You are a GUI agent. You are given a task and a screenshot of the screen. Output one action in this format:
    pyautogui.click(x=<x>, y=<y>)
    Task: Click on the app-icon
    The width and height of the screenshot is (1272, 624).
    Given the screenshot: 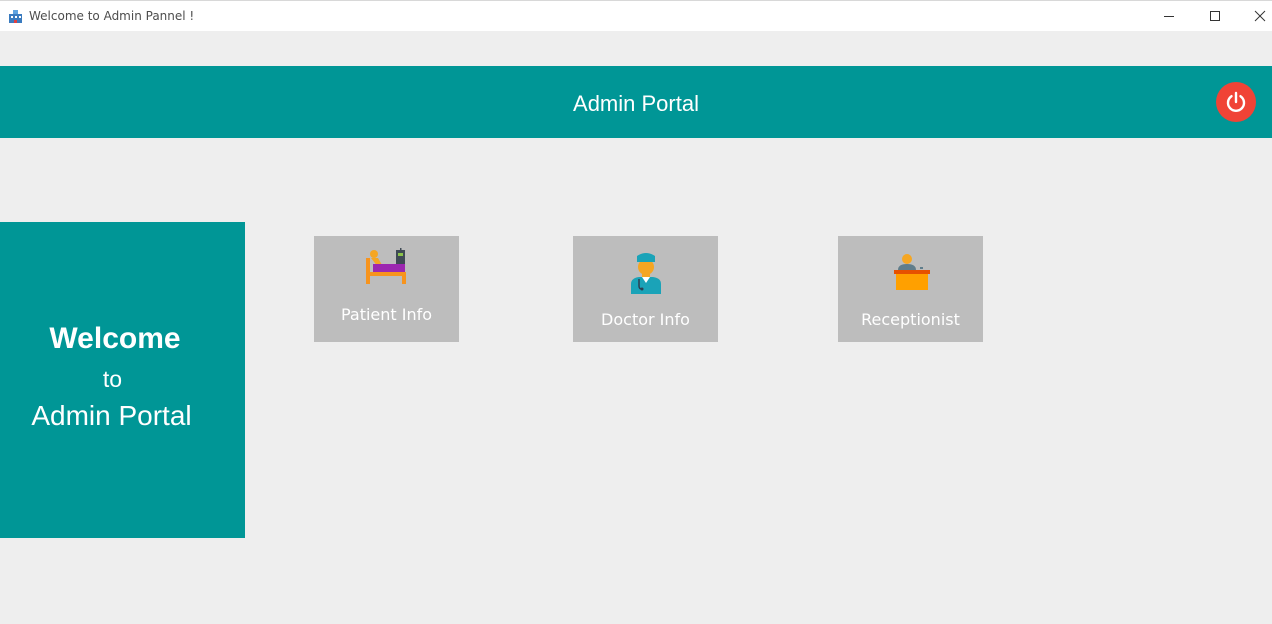 What is the action you would take?
    pyautogui.click(x=15, y=16)
    